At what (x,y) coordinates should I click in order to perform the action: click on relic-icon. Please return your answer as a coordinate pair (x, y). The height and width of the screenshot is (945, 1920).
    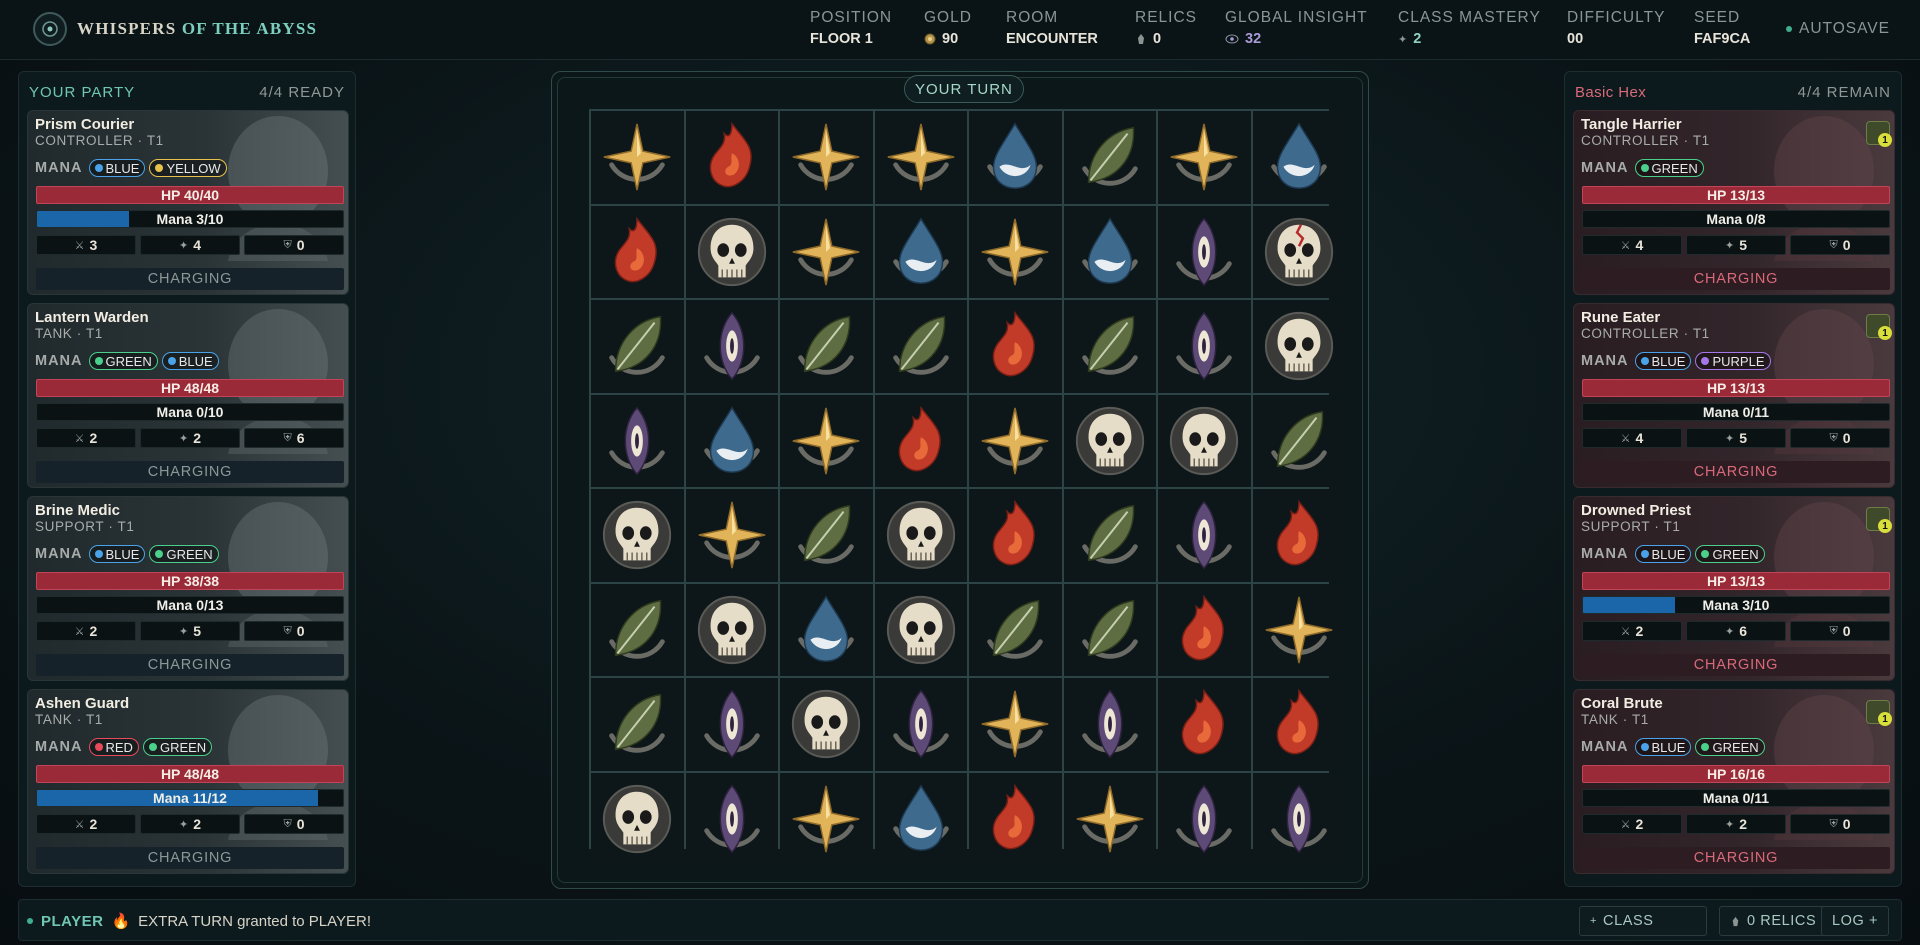
    Looking at the image, I should click on (1141, 39).